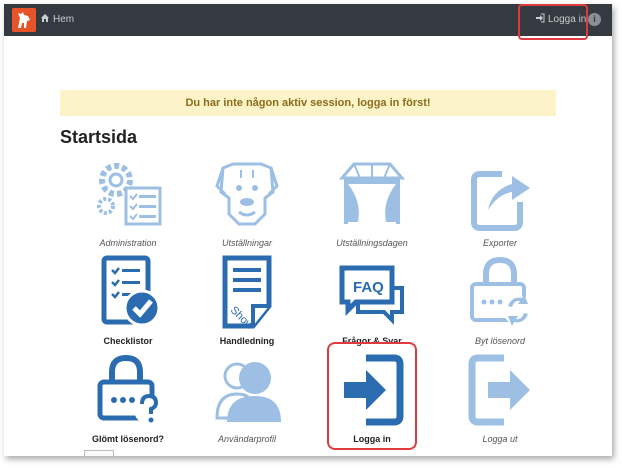 Image resolution: width=622 pixels, height=468 pixels. I want to click on checklist-icon, so click(131, 291).